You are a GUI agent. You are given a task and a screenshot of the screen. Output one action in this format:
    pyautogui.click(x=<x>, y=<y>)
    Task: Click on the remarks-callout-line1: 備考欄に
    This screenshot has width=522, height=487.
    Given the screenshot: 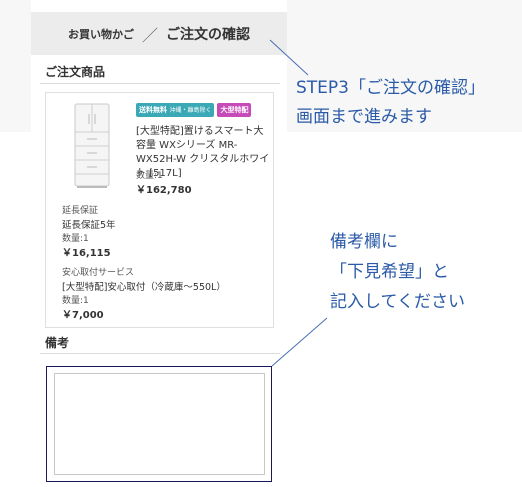 What is the action you would take?
    pyautogui.click(x=364, y=242)
    